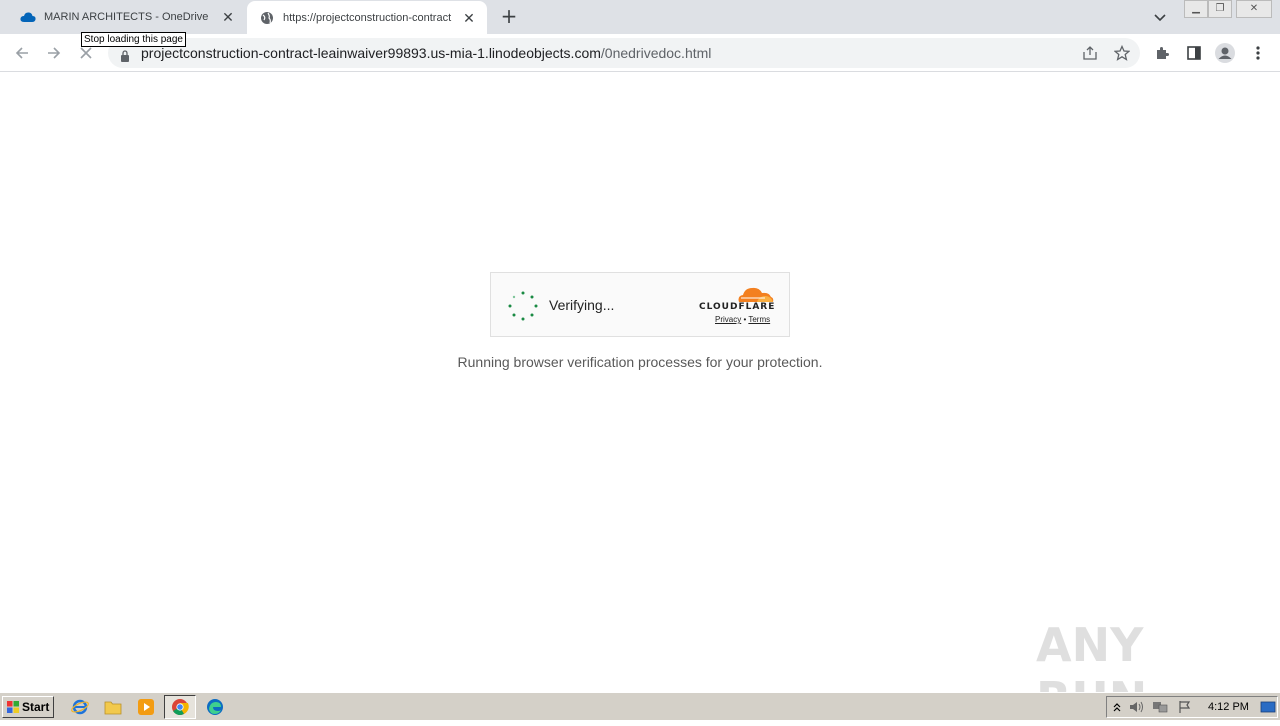  Describe the element at coordinates (1268, 707) in the screenshot. I see `show-desktop-icon` at that location.